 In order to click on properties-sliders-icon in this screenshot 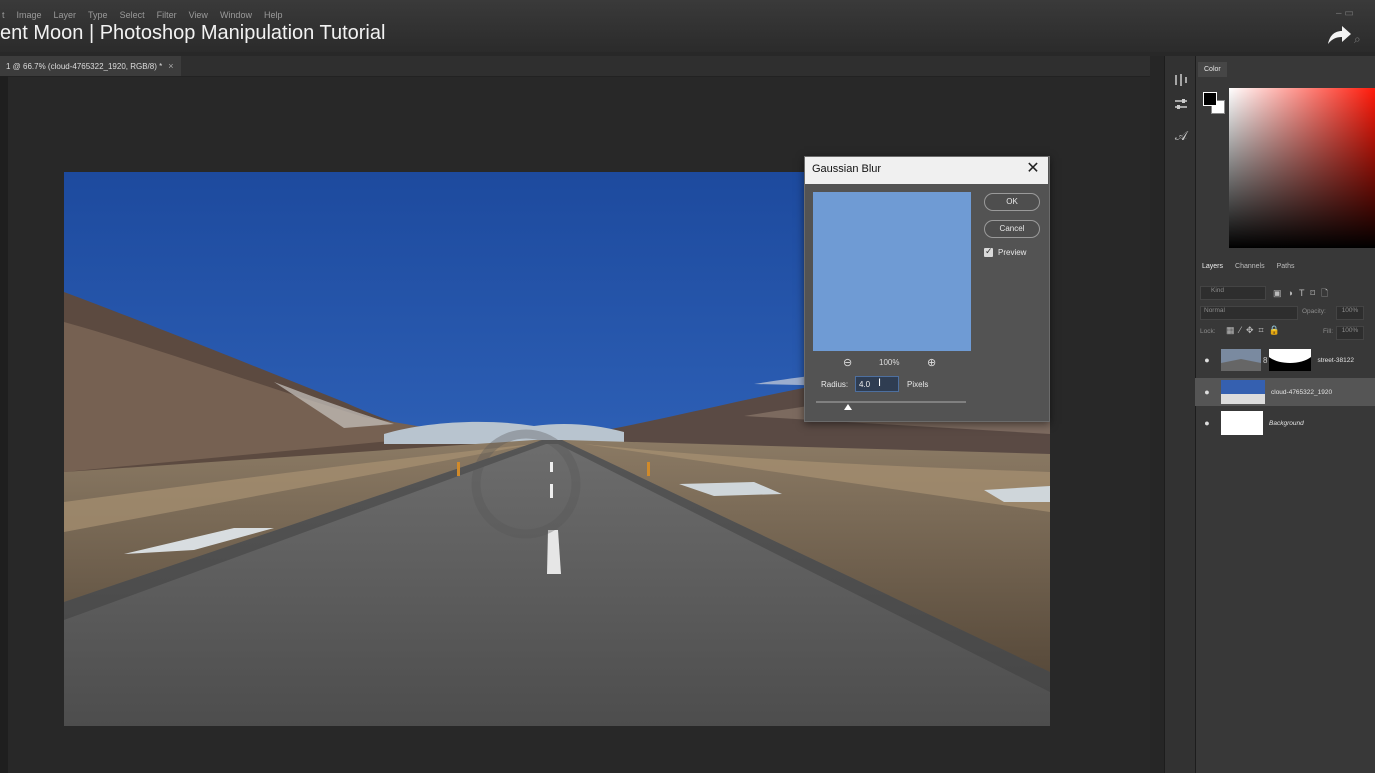, I will do `click(1181, 104)`.